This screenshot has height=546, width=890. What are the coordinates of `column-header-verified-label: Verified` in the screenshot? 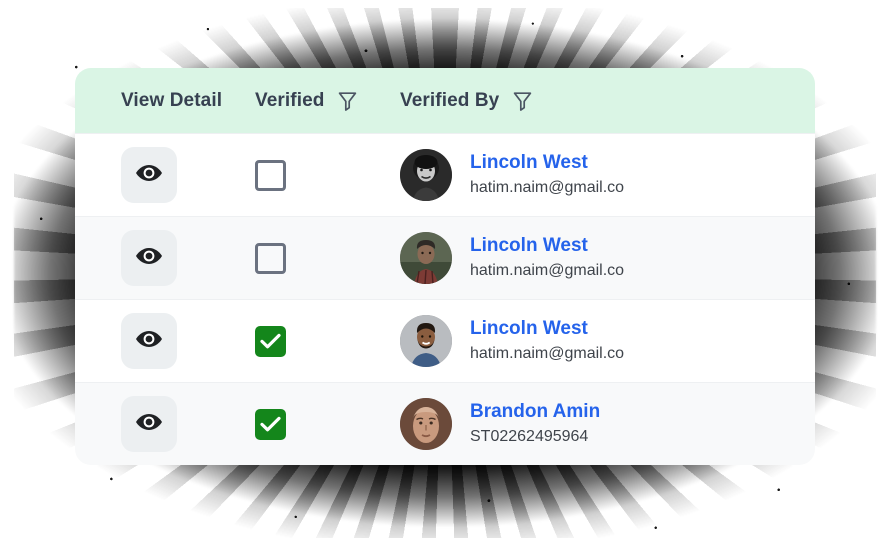 It's located at (290, 100).